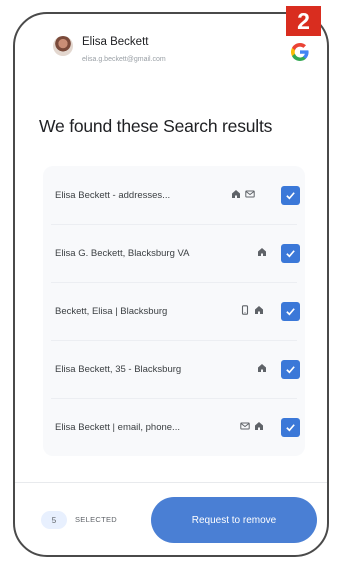 This screenshot has height=563, width=342. What do you see at coordinates (118, 369) in the screenshot?
I see `result-label: Elisa Beckett, 35 - Blacksburg` at bounding box center [118, 369].